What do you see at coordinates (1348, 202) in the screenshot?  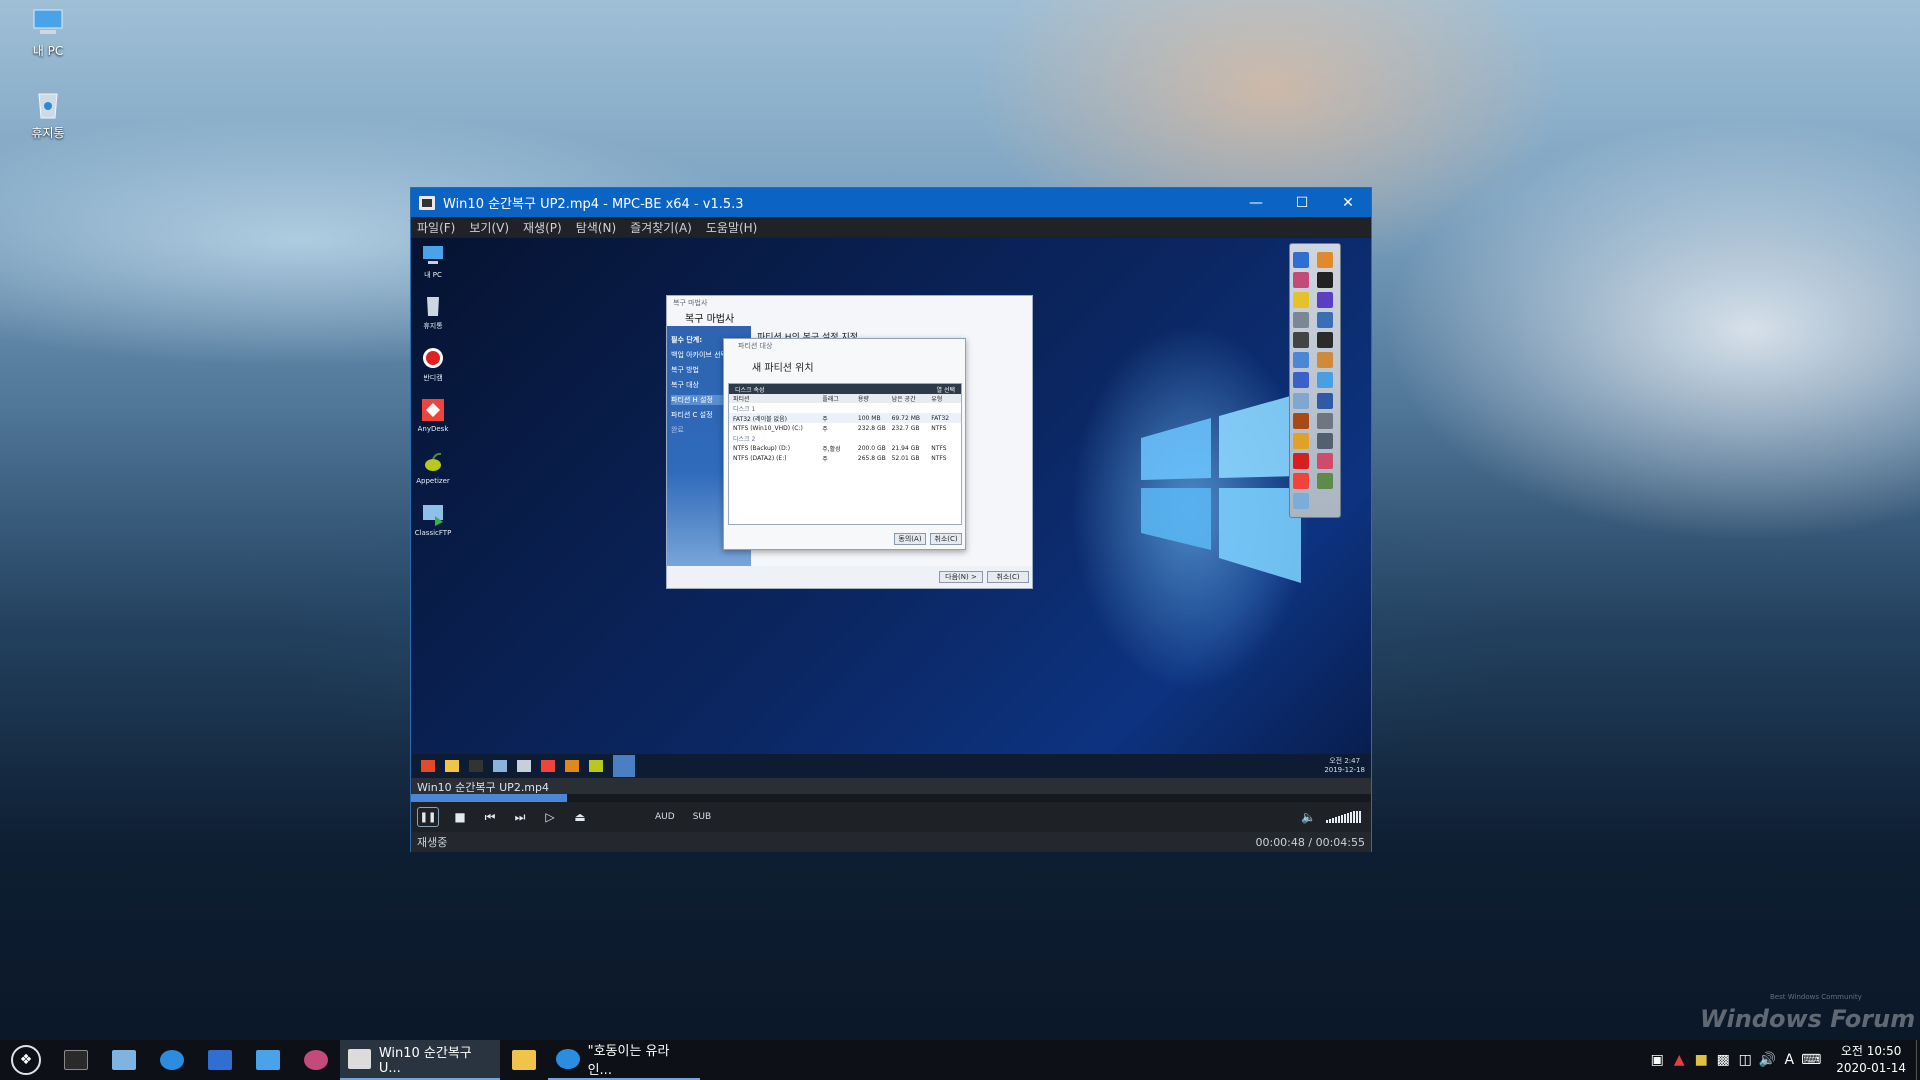 I see `close-button: ✕` at bounding box center [1348, 202].